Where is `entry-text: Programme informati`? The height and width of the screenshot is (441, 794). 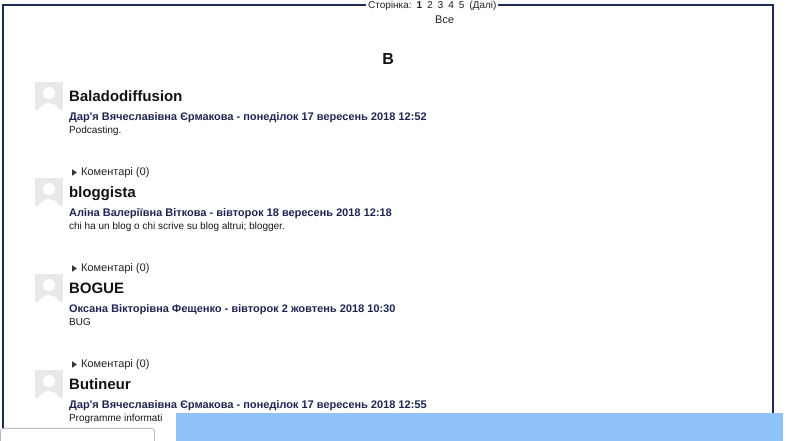
entry-text: Programme informati is located at coordinates (116, 418).